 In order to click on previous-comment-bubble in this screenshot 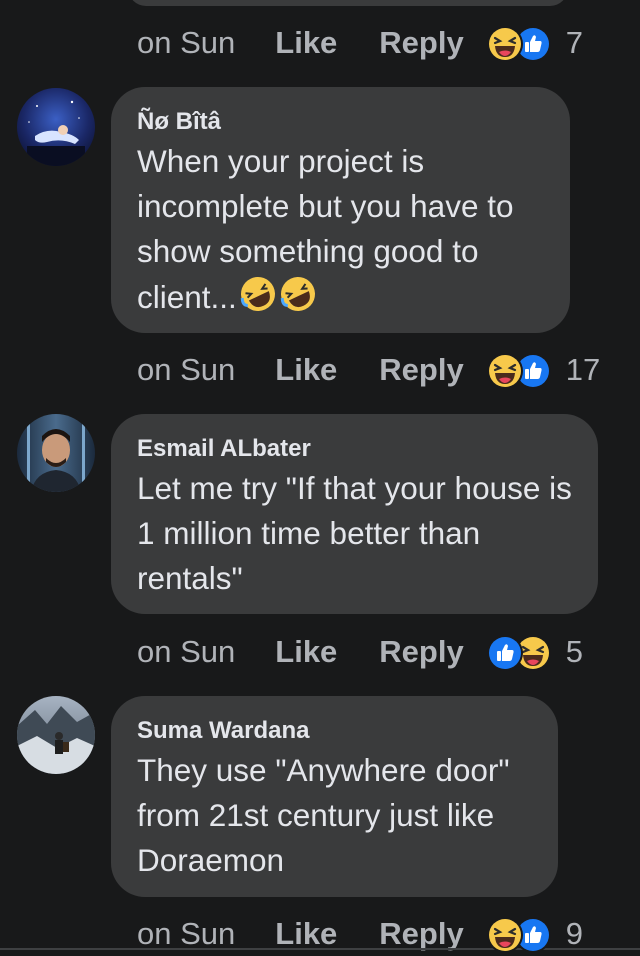, I will do `click(348, 3)`.